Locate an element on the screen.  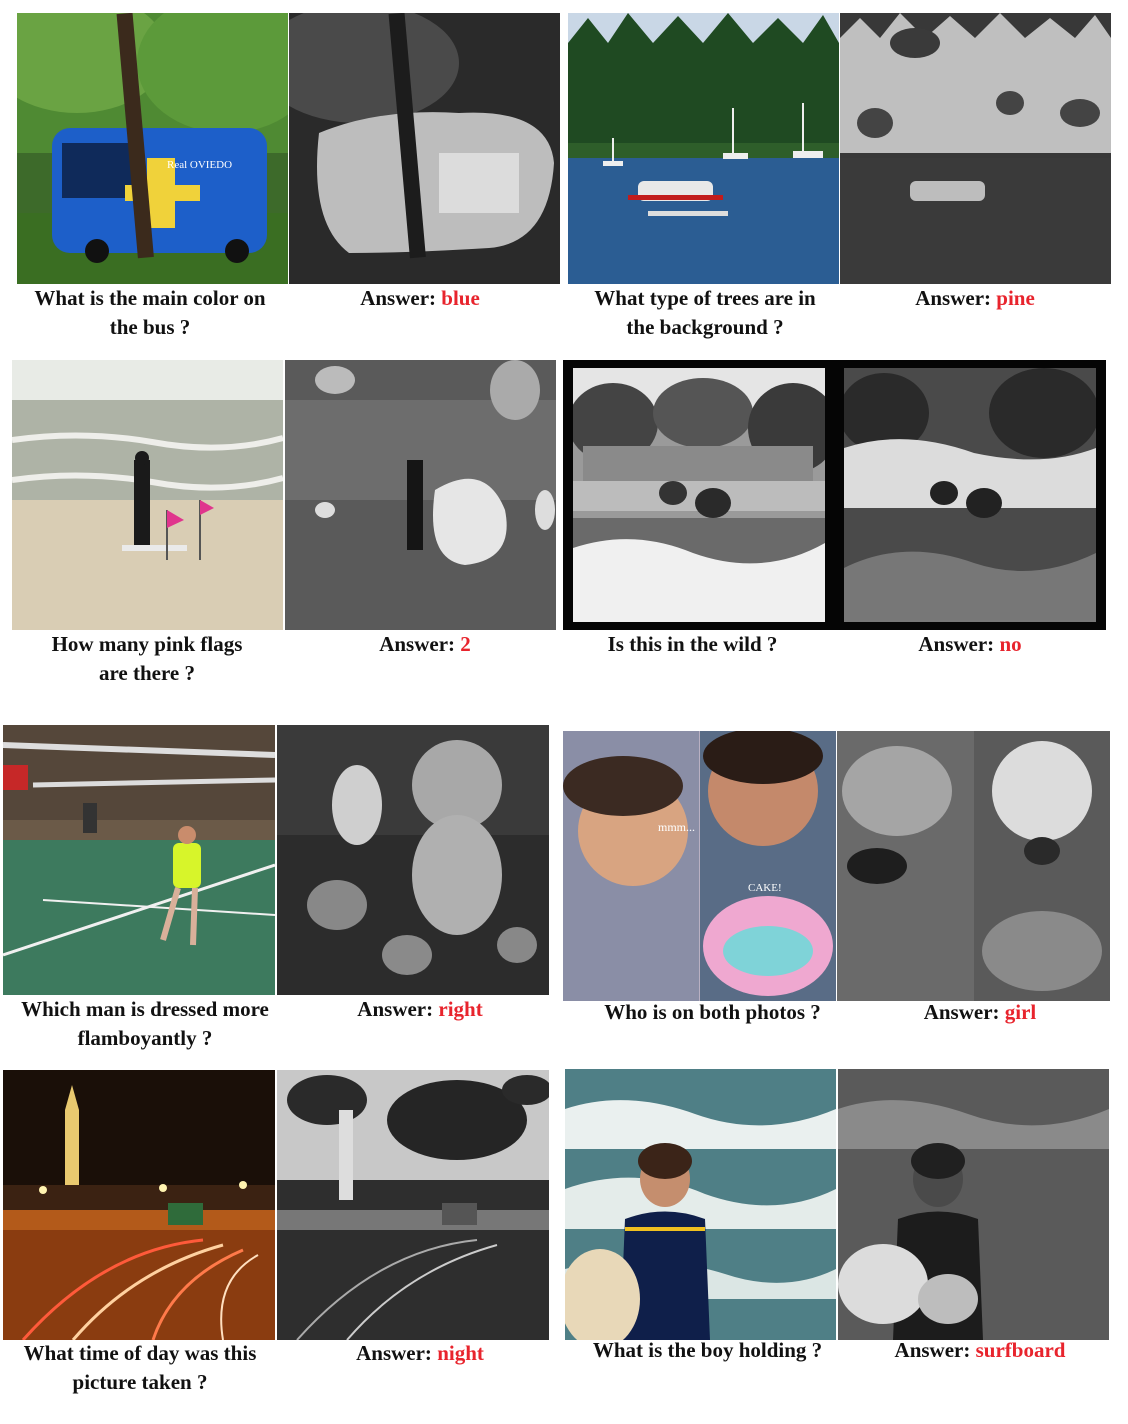
question-caption-4: Is this in the wild ? is located at coordinates (692, 644).